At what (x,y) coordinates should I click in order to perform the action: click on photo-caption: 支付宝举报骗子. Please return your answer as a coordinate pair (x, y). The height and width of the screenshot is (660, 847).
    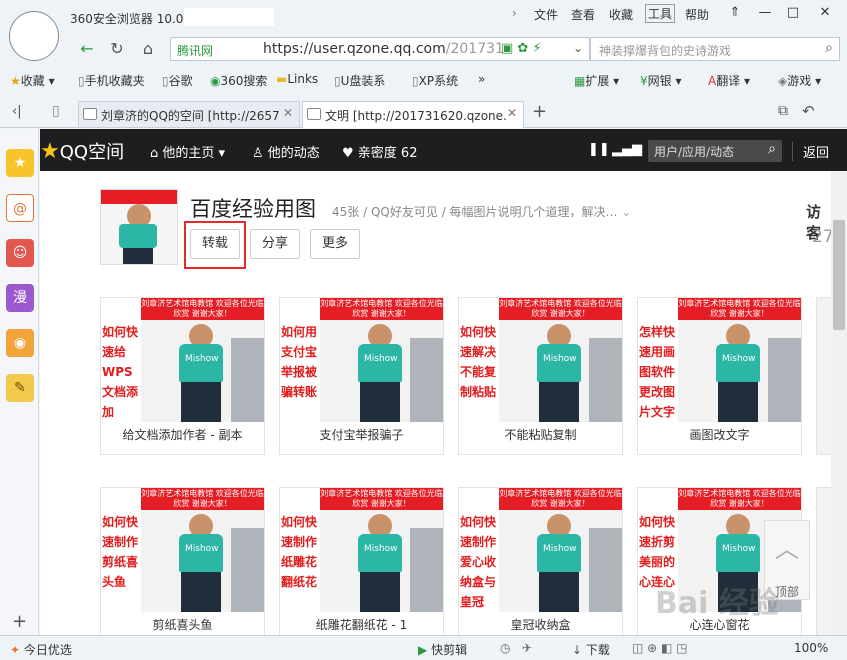
    Looking at the image, I should click on (361, 434).